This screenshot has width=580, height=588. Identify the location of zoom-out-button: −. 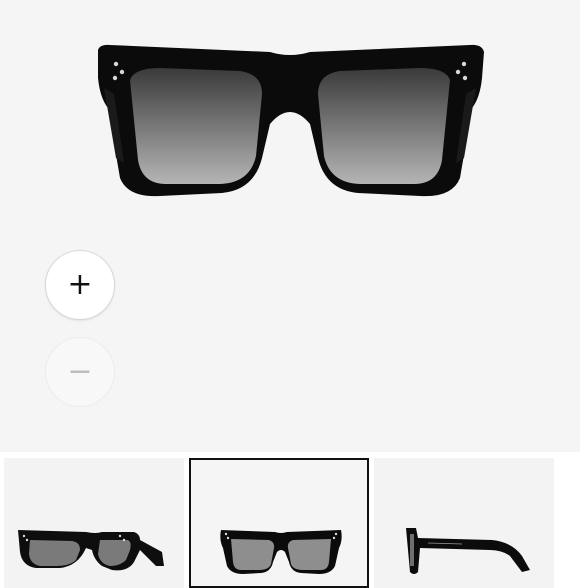
(80, 372).